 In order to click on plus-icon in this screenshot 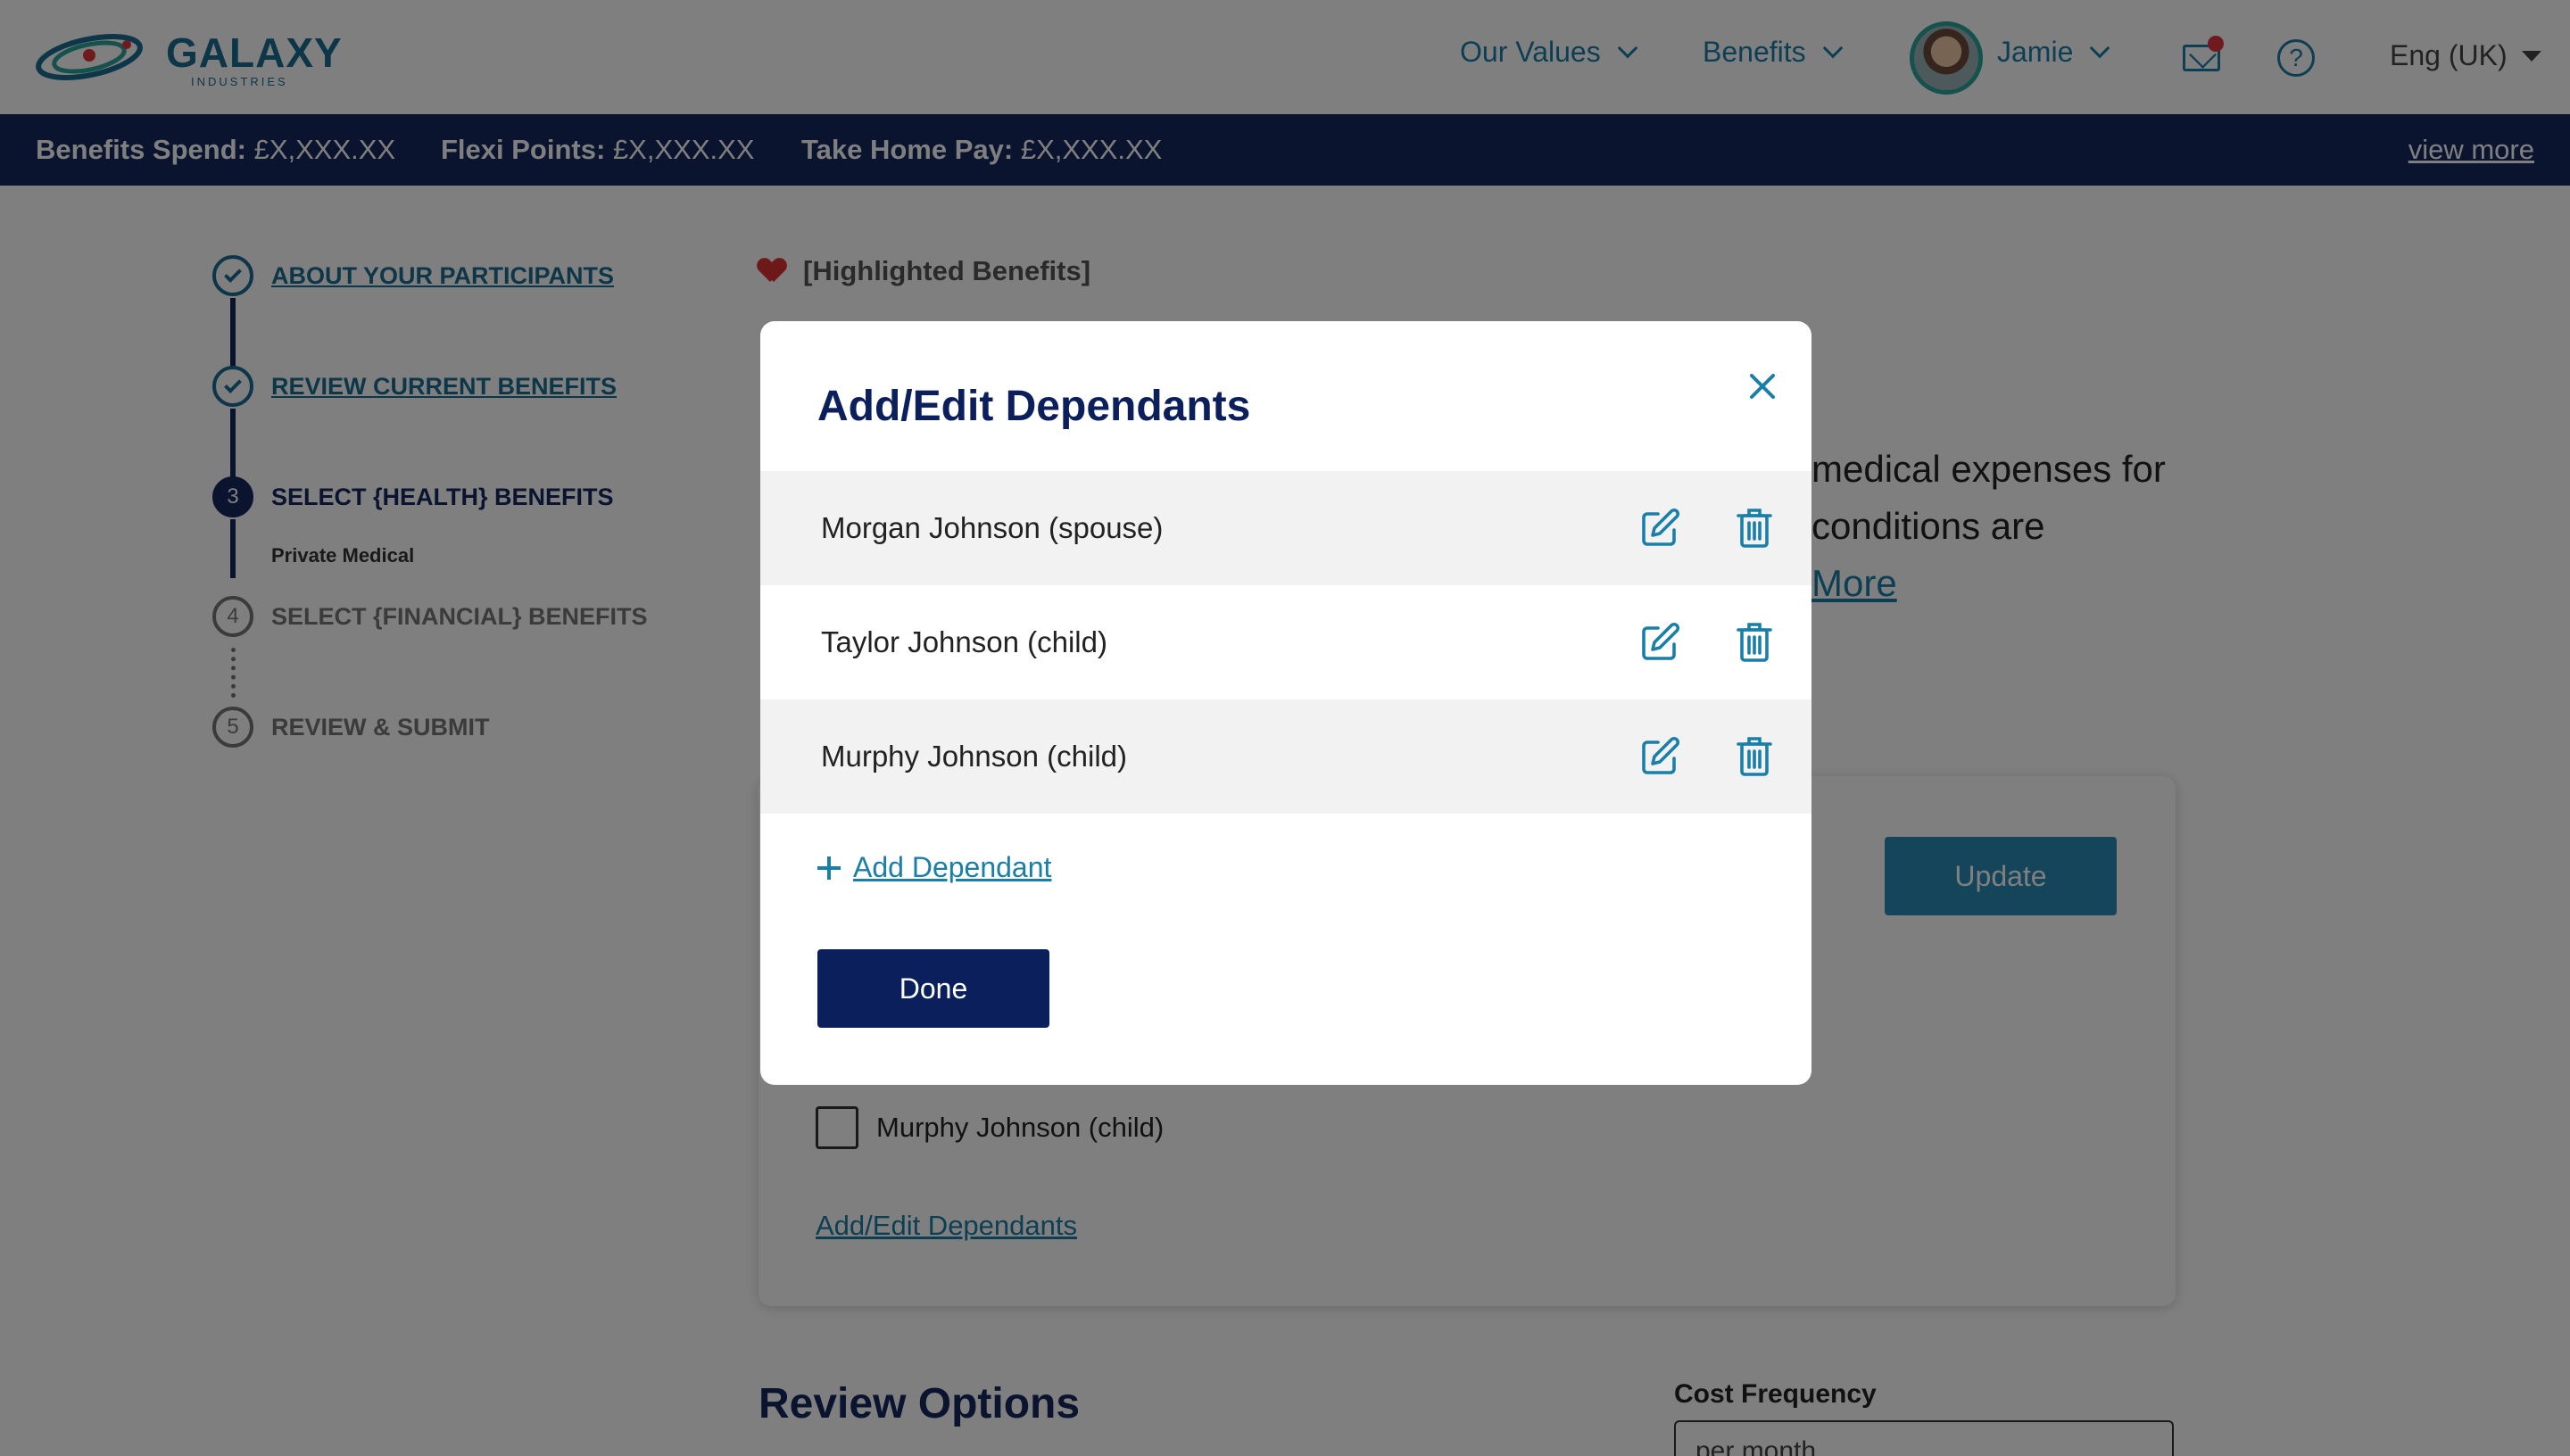, I will do `click(829, 868)`.